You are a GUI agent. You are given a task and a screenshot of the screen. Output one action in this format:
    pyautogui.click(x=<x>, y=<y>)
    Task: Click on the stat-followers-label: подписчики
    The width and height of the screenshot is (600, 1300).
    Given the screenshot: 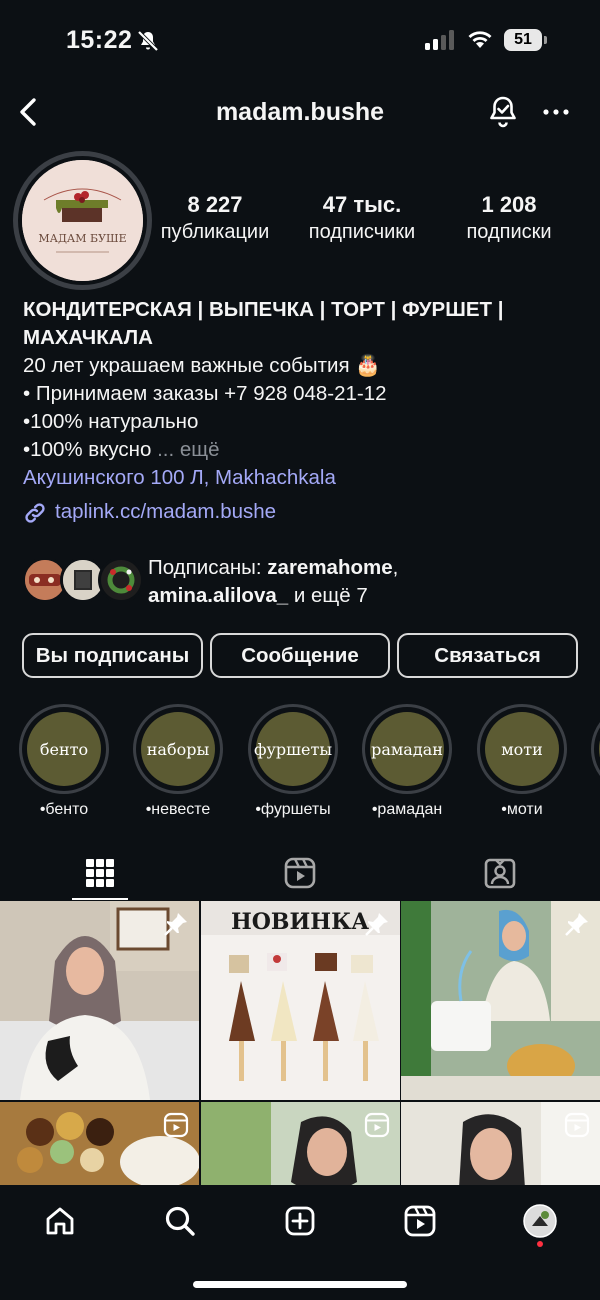 What is the action you would take?
    pyautogui.click(x=362, y=232)
    